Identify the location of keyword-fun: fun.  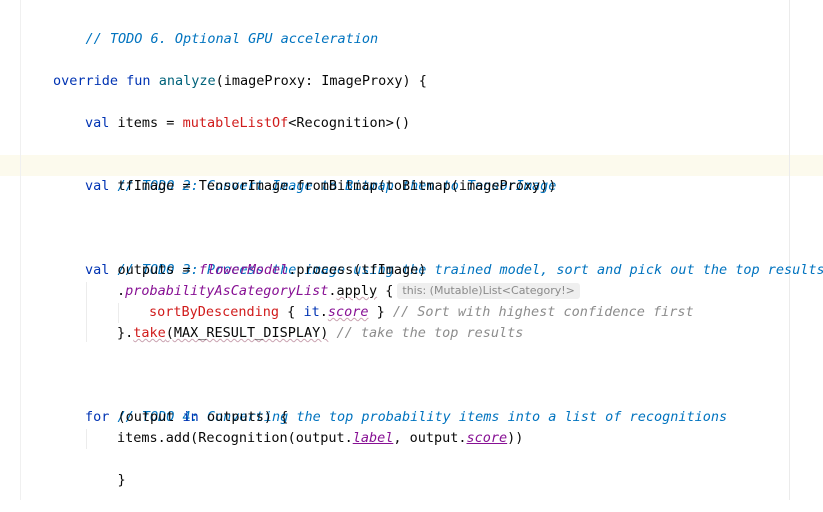
(138, 81).